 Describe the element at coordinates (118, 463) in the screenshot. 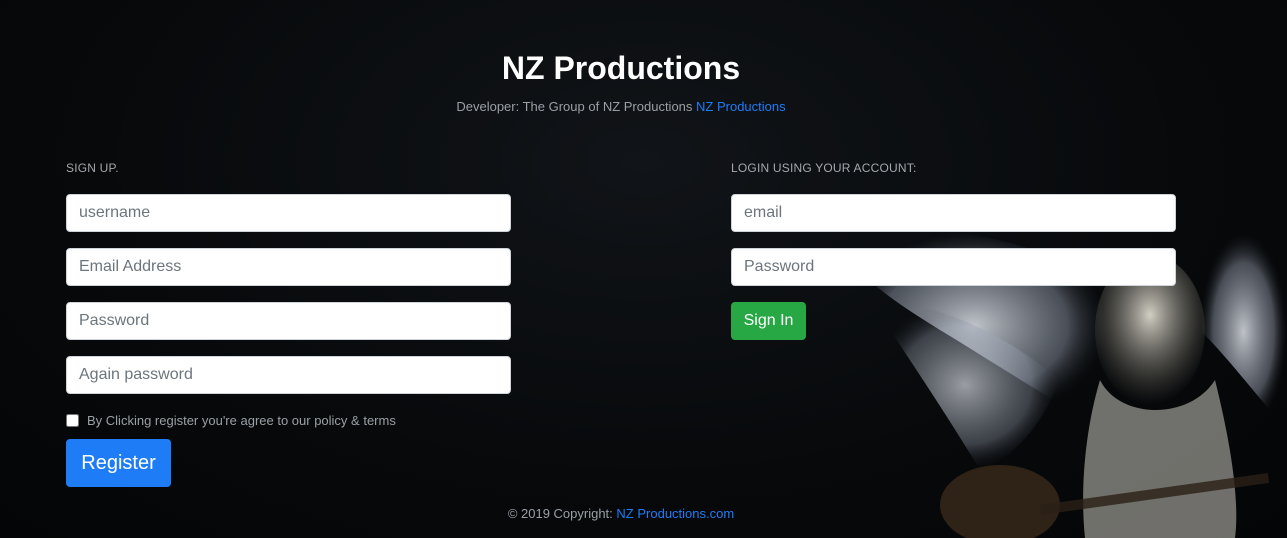

I see `register-button: Register` at that location.